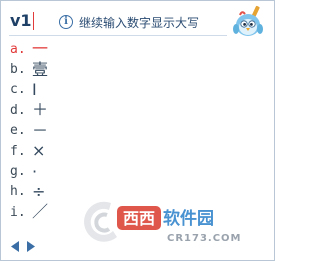  Describe the element at coordinates (18, 151) in the screenshot. I see `candidate-key: f.` at that location.